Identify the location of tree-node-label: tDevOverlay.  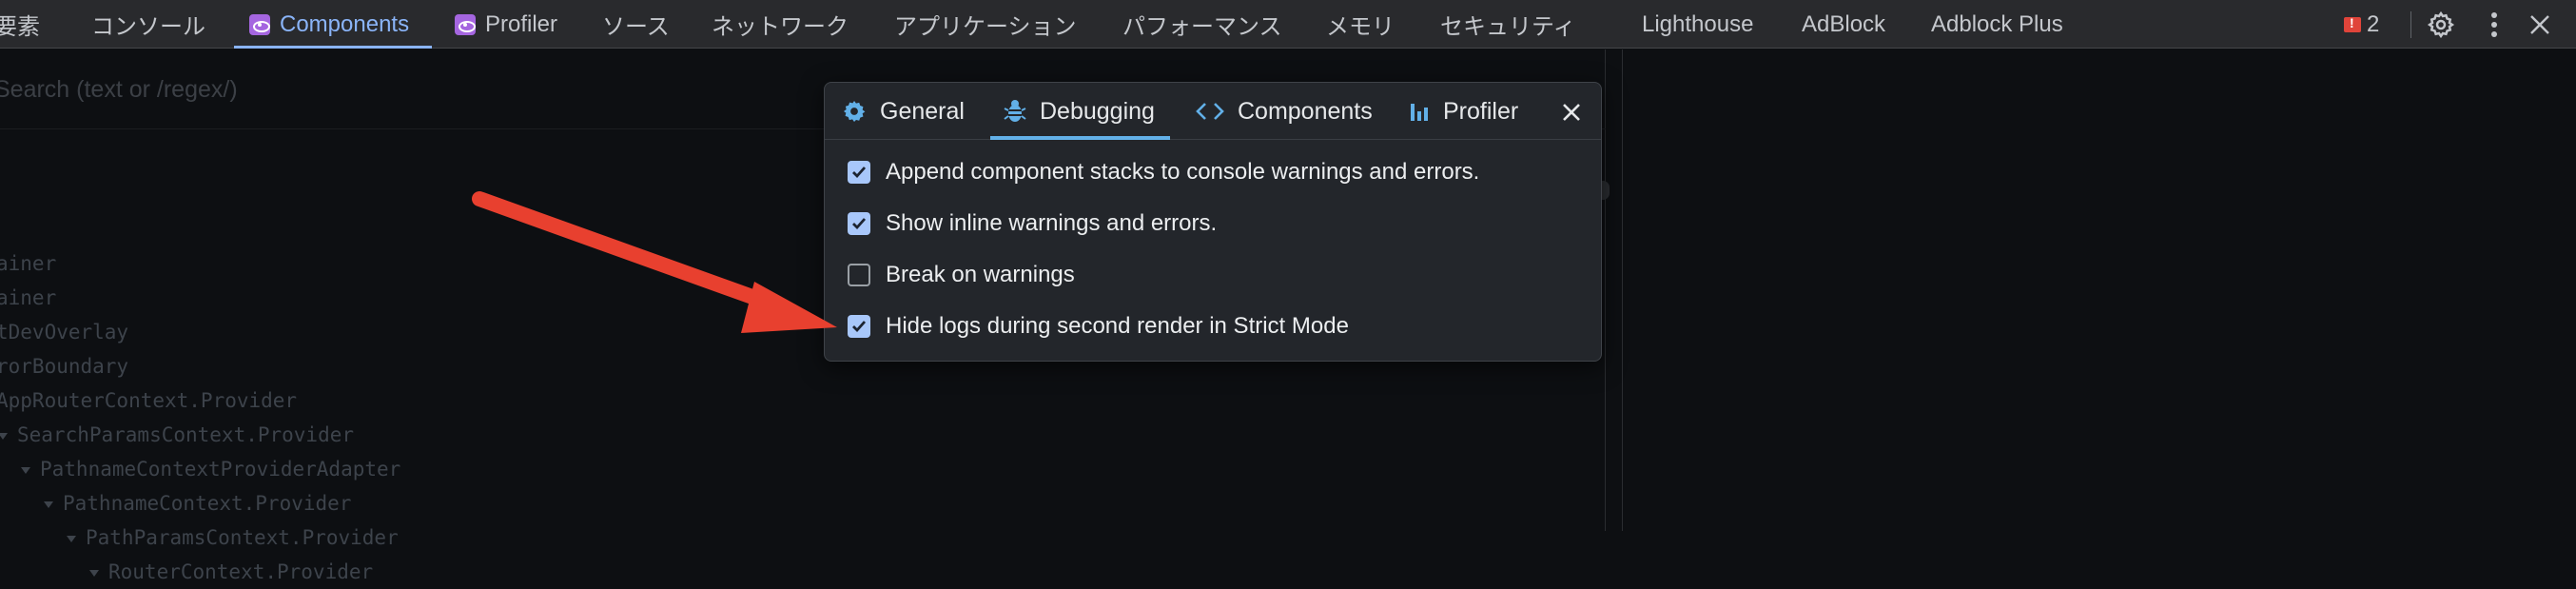
(65, 332).